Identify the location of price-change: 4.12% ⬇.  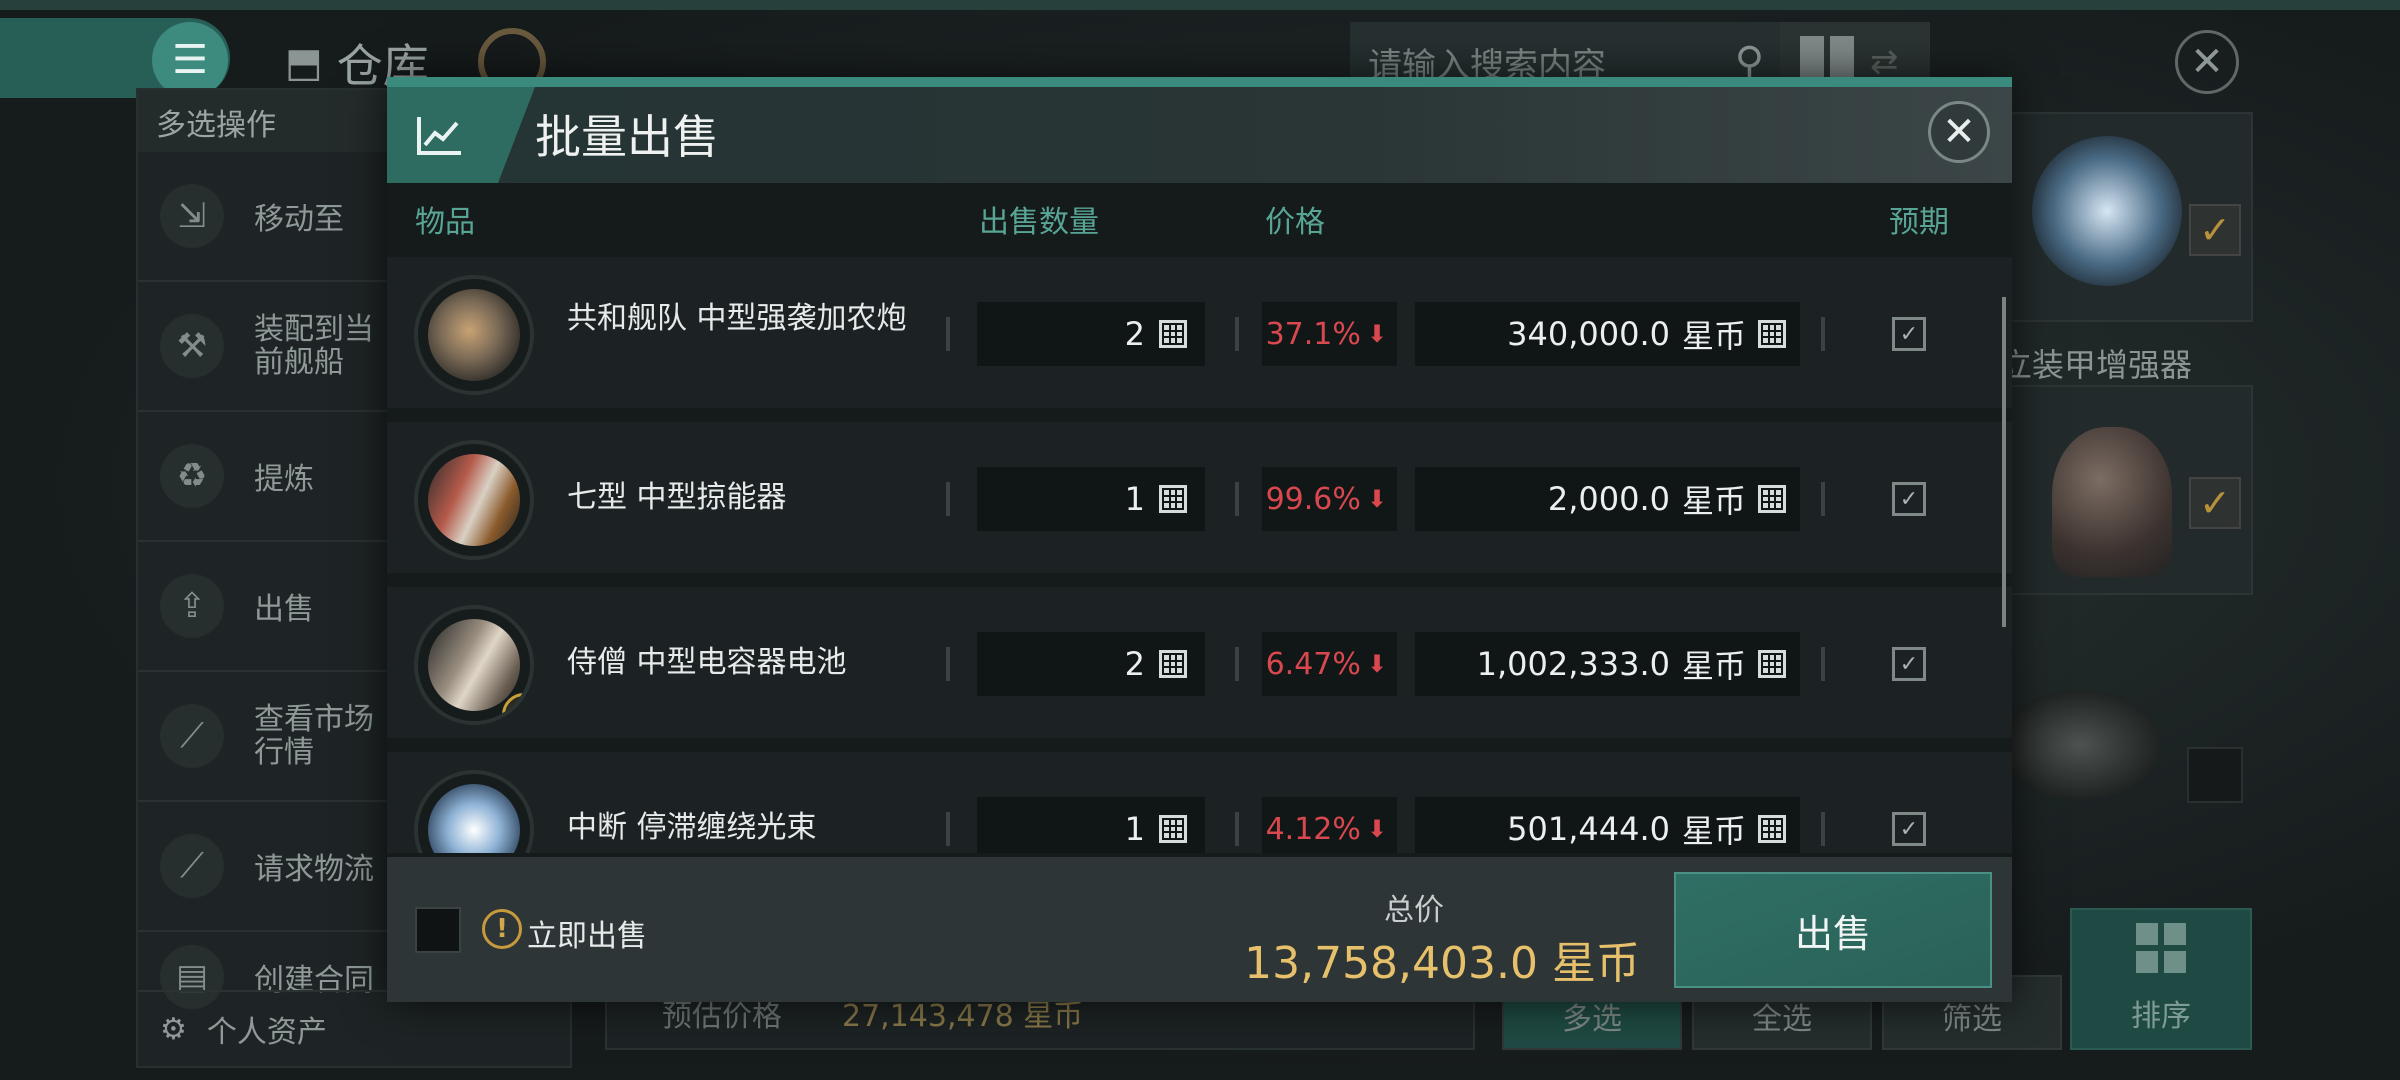
(1329, 825).